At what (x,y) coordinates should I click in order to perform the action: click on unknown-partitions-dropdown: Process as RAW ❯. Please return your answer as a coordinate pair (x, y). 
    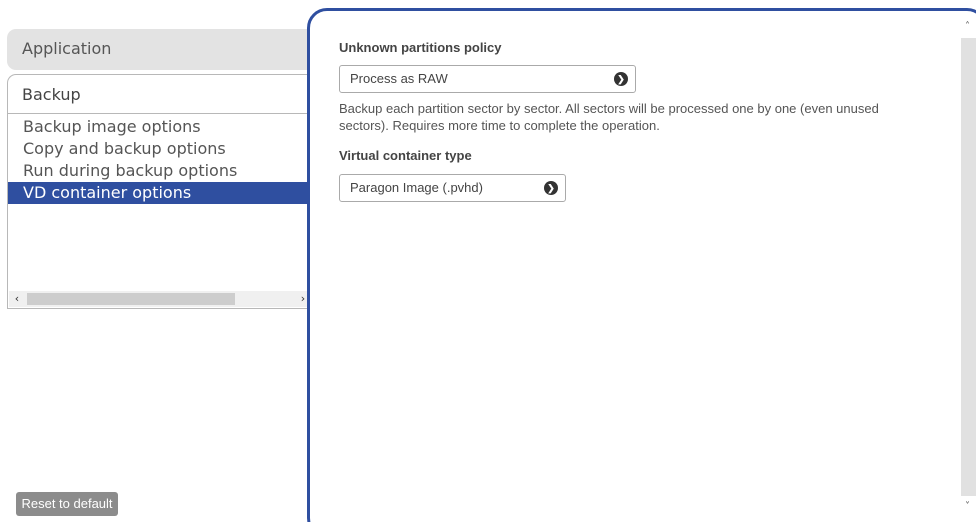
    Looking at the image, I should click on (487, 79).